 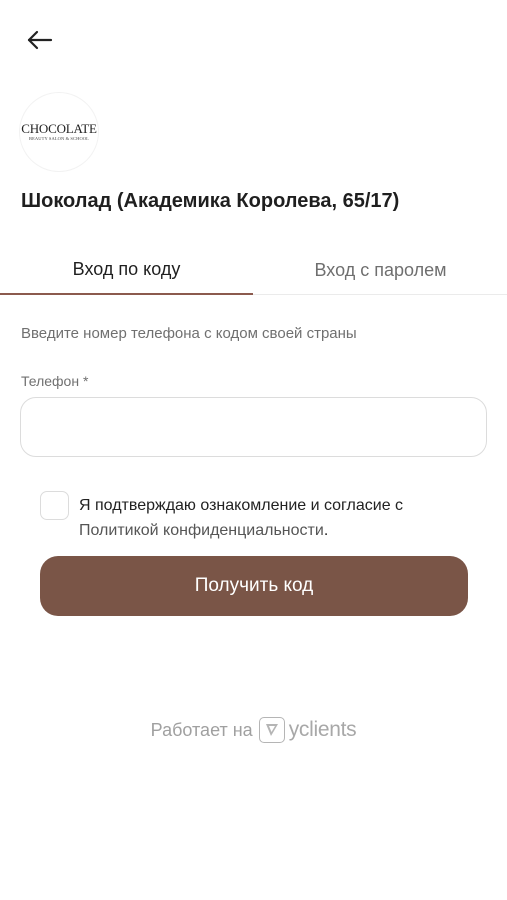 What do you see at coordinates (323, 730) in the screenshot?
I see `yclients-brand: yclients` at bounding box center [323, 730].